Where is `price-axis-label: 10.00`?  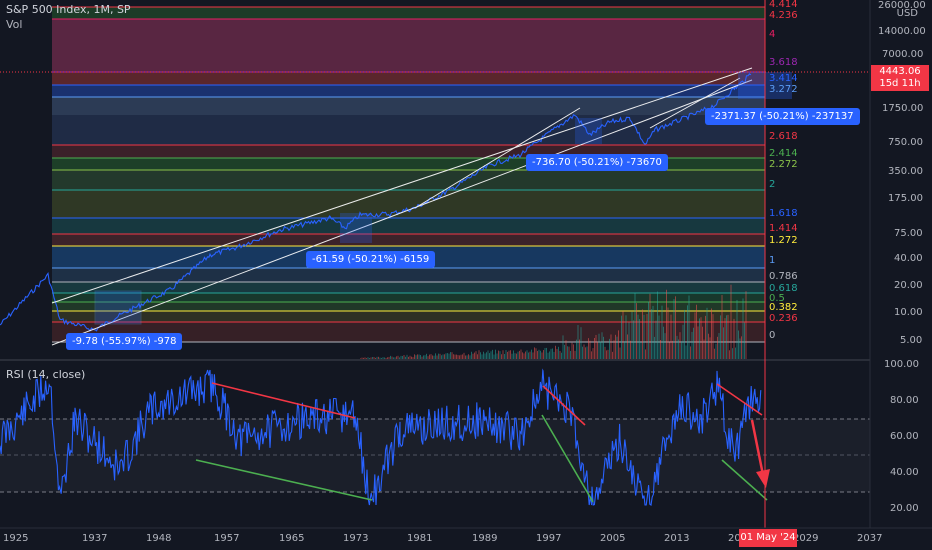
price-axis-label: 10.00 is located at coordinates (908, 312).